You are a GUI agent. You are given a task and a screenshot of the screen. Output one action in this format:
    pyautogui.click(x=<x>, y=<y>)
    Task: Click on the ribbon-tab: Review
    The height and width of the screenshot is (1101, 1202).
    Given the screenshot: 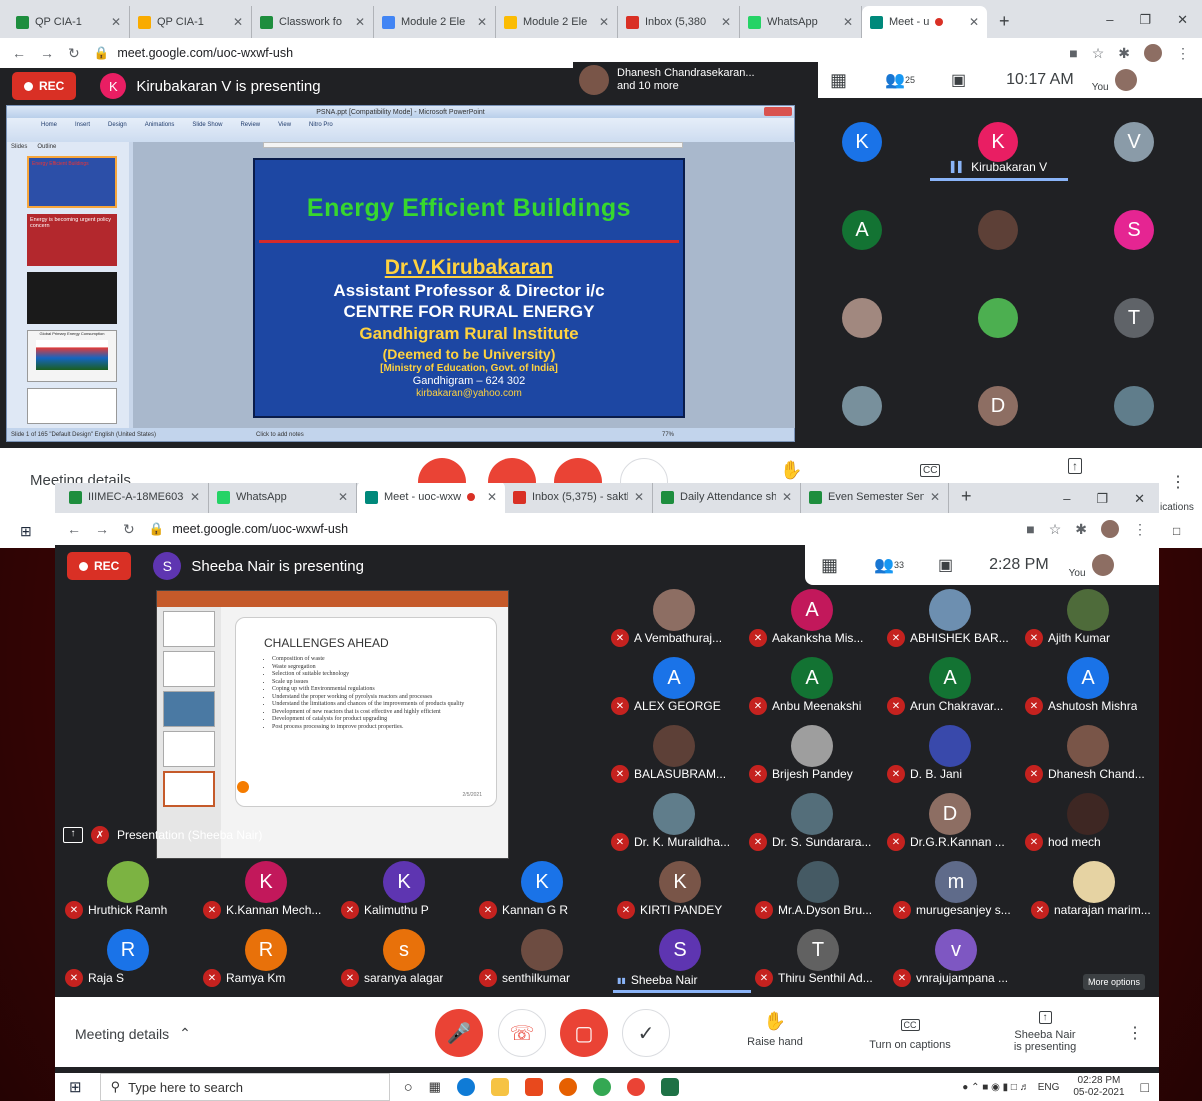 What is the action you would take?
    pyautogui.click(x=250, y=125)
    